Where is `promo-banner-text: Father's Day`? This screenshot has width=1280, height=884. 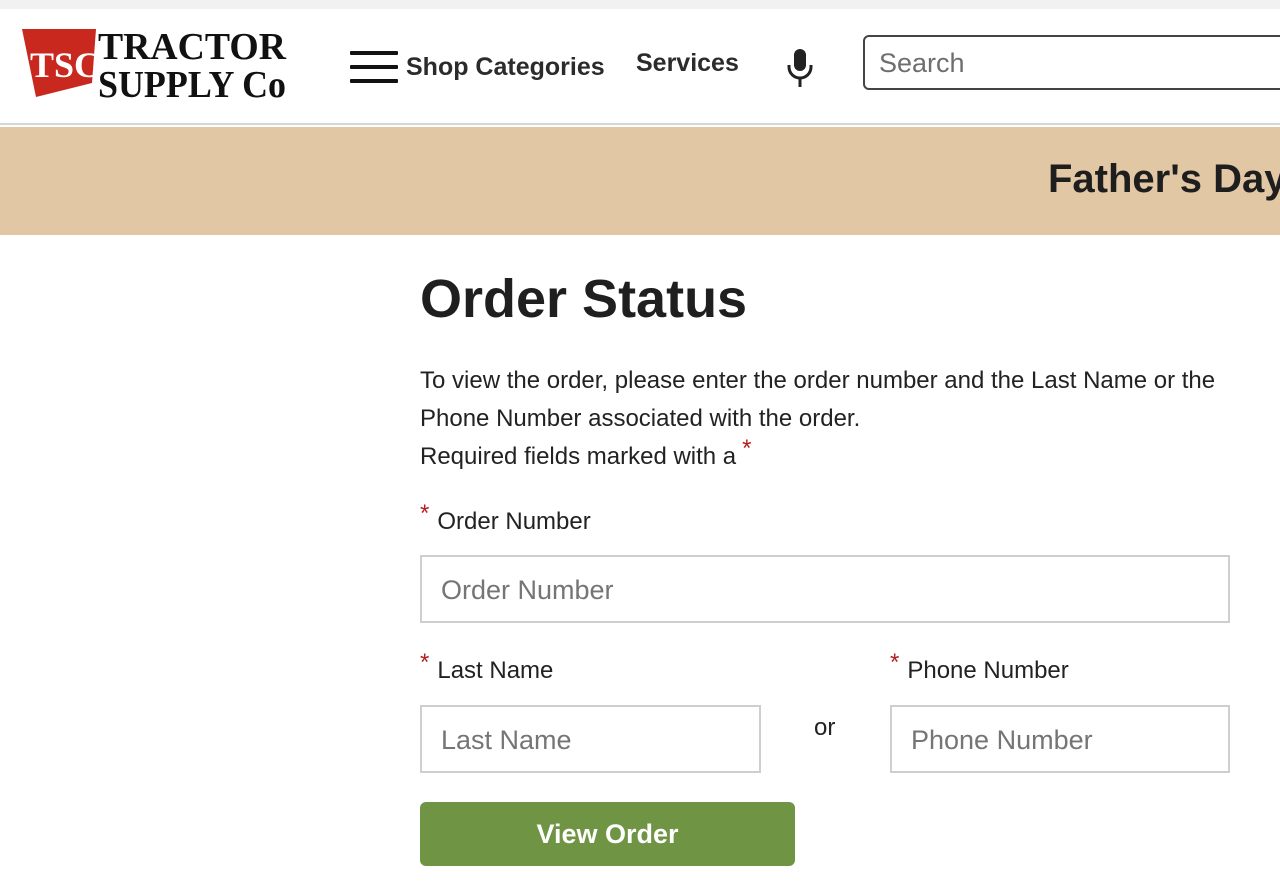 promo-banner-text: Father's Day is located at coordinates (1164, 179).